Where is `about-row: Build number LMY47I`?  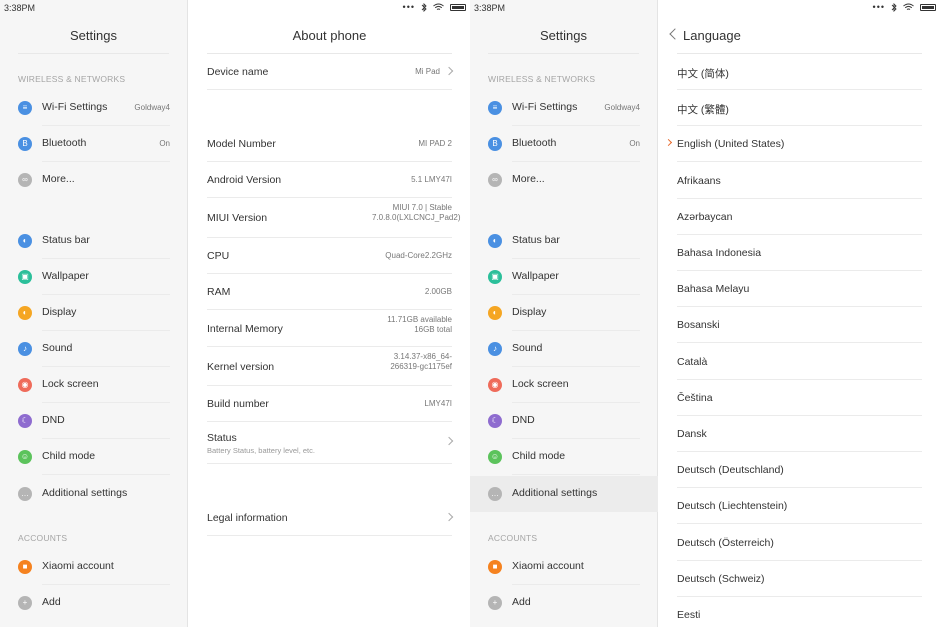
about-row: Build number LMY47I is located at coordinates (329, 404).